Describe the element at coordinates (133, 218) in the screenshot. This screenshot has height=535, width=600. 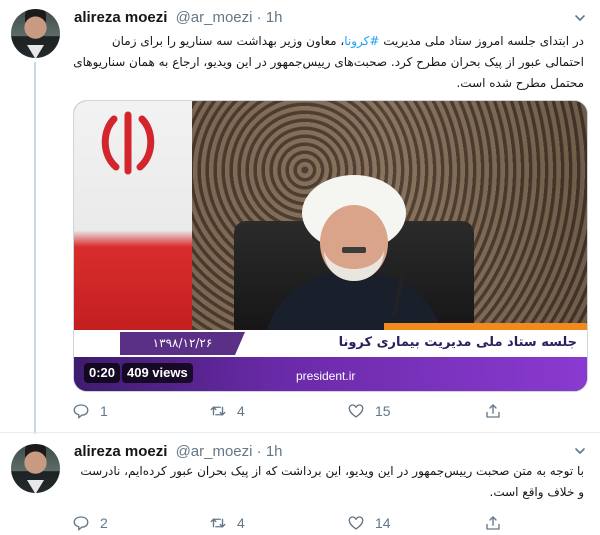
I see `flag-image` at that location.